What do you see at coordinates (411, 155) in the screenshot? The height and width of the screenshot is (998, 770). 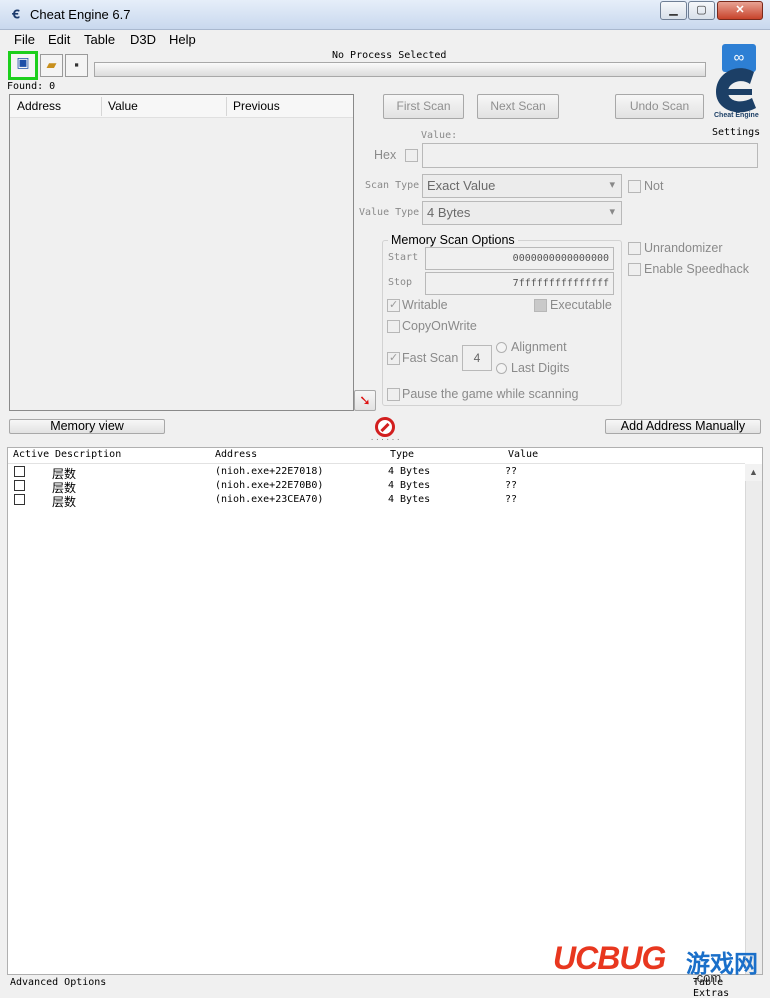 I see `hex-checkbox` at bounding box center [411, 155].